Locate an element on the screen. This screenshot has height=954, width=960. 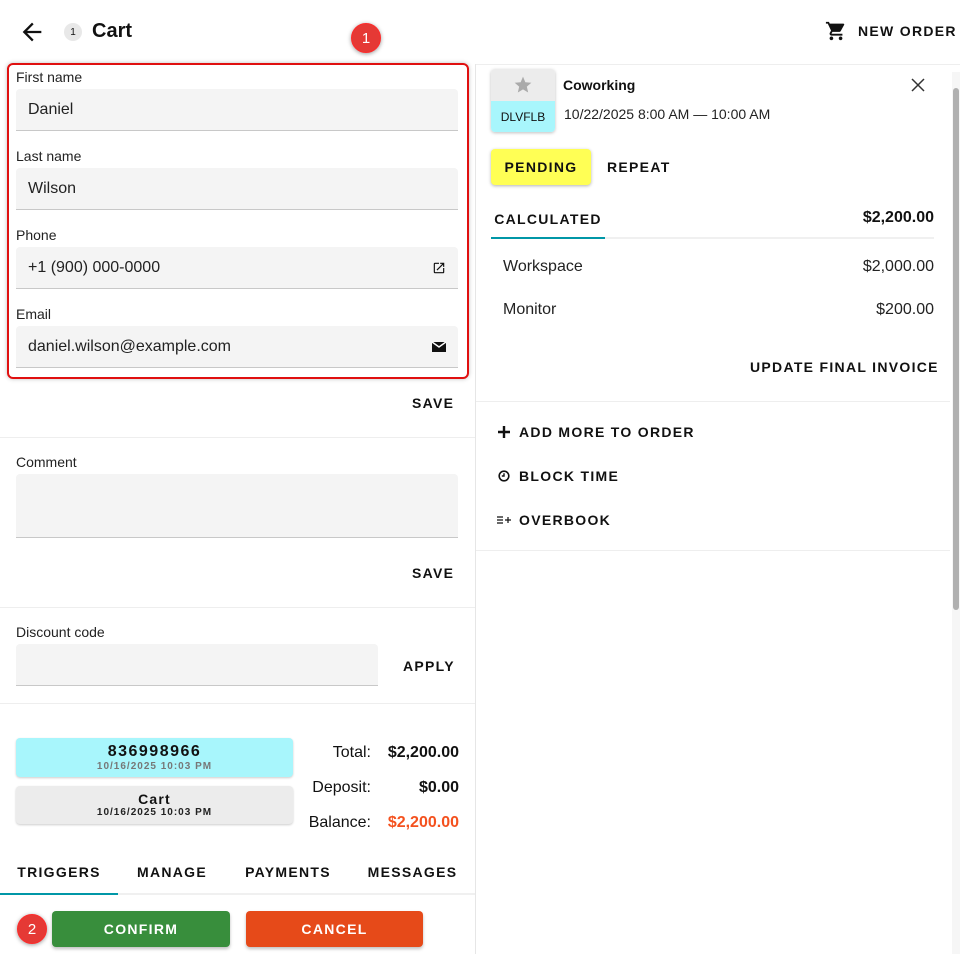
scrollbar is located at coordinates (956, 513).